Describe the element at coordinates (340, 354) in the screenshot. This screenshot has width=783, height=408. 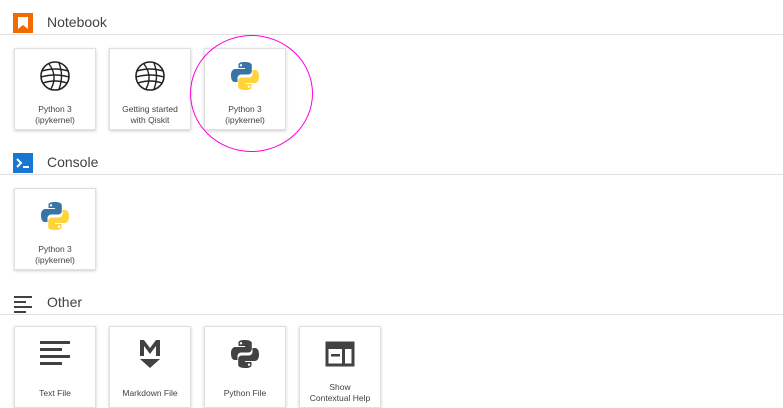
I see `contextual-help-icon` at that location.